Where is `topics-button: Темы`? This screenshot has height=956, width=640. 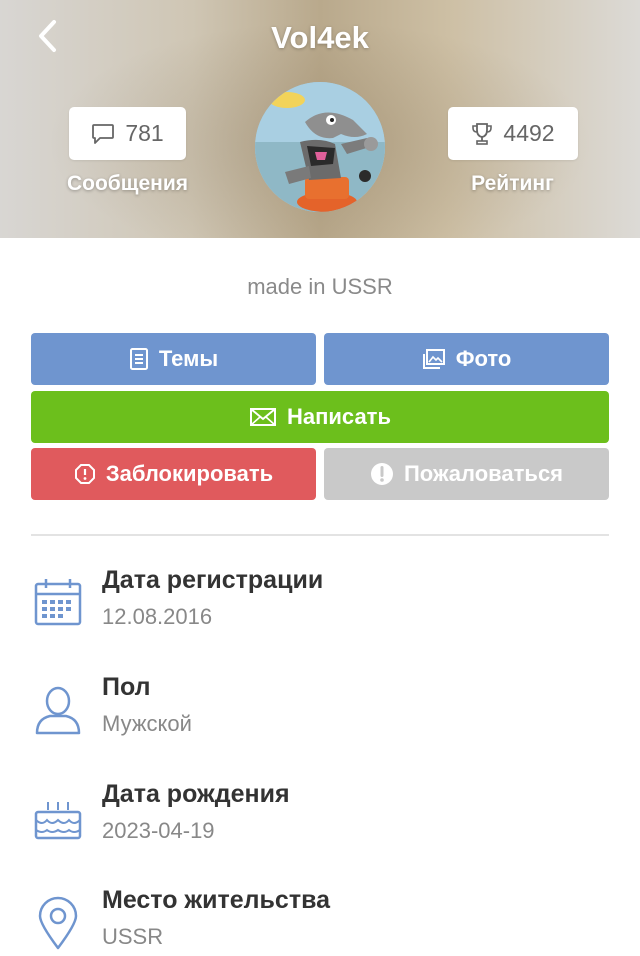
topics-button: Темы is located at coordinates (173, 359).